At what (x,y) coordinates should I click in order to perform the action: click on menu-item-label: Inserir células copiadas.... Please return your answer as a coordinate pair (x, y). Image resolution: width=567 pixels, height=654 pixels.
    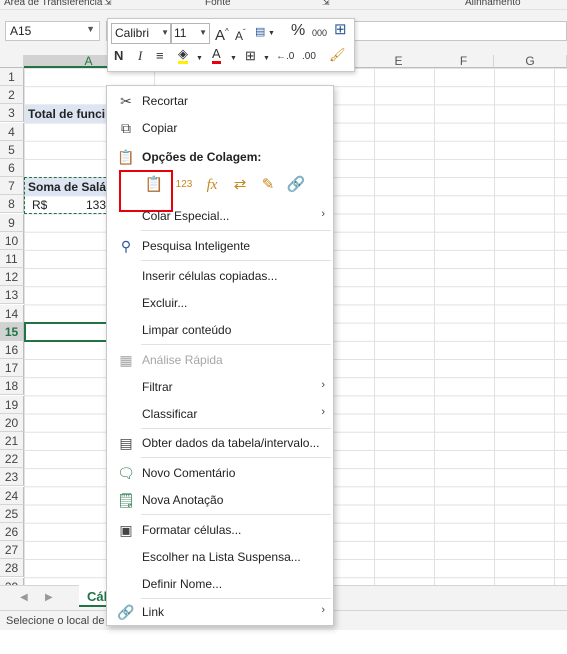
    Looking at the image, I should click on (210, 276).